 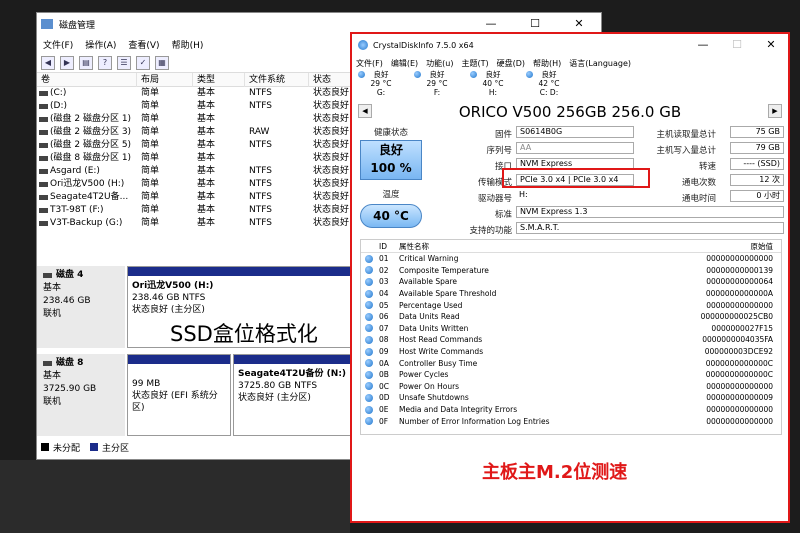 What do you see at coordinates (87, 80) in the screenshot?
I see `col-volume: 卷` at bounding box center [87, 80].